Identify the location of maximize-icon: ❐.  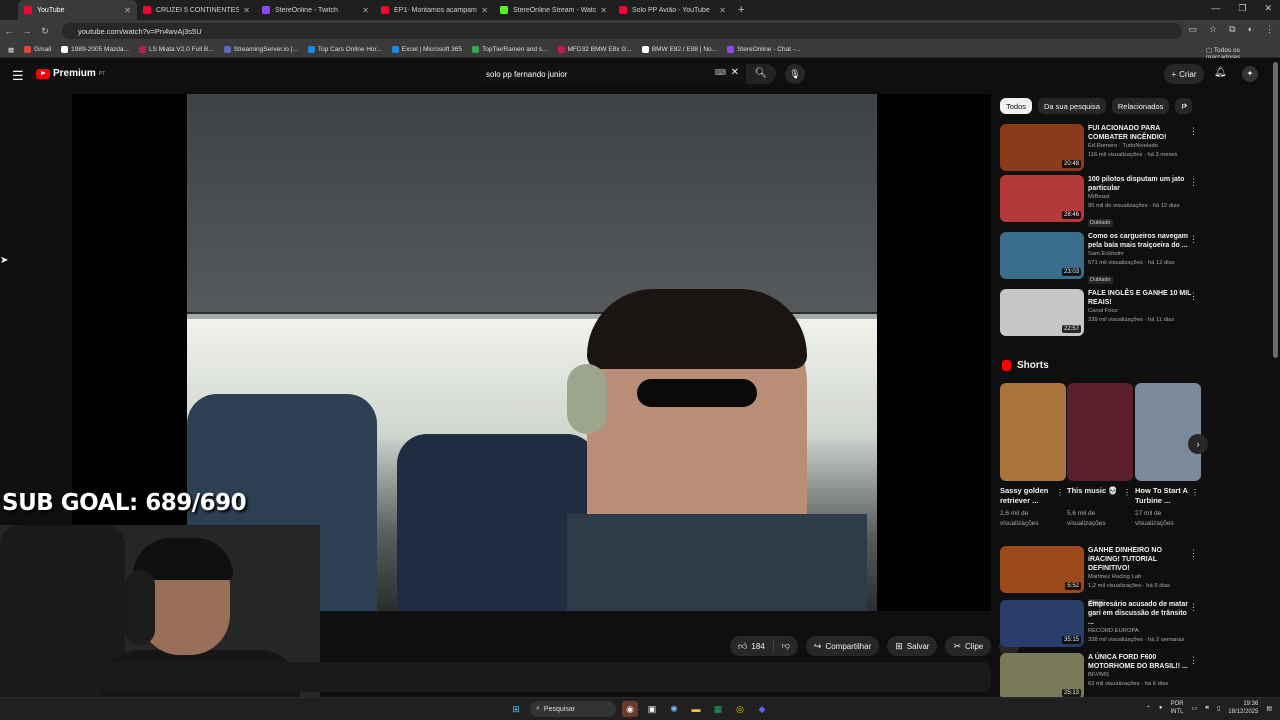
(1242, 8).